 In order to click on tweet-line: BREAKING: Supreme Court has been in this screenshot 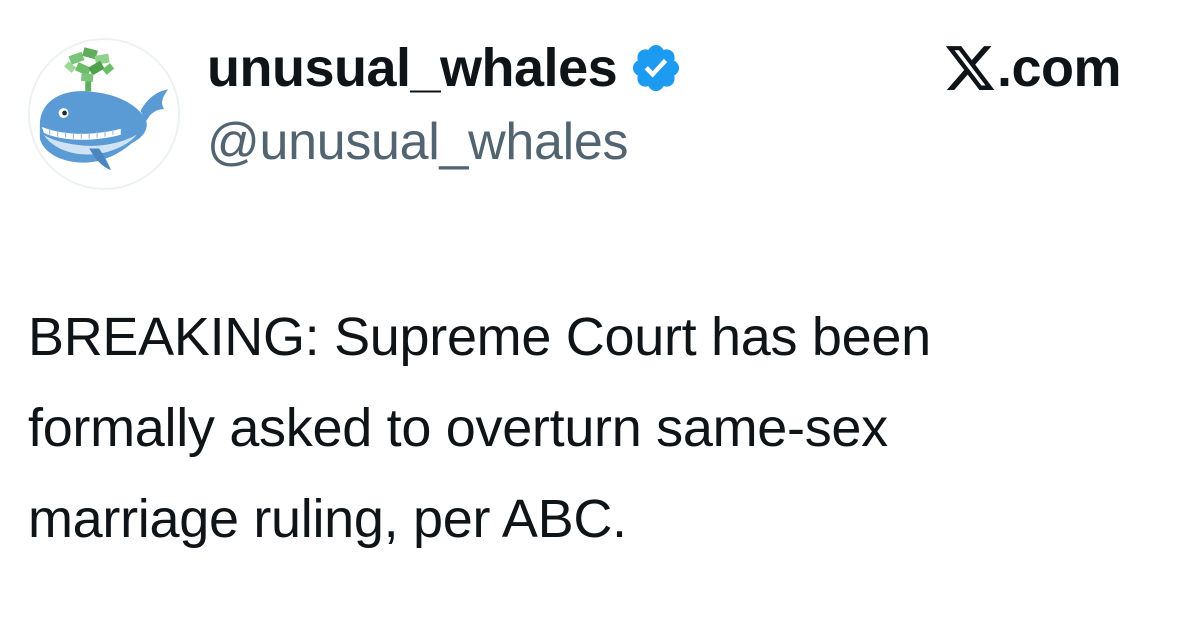, I will do `click(479, 337)`.